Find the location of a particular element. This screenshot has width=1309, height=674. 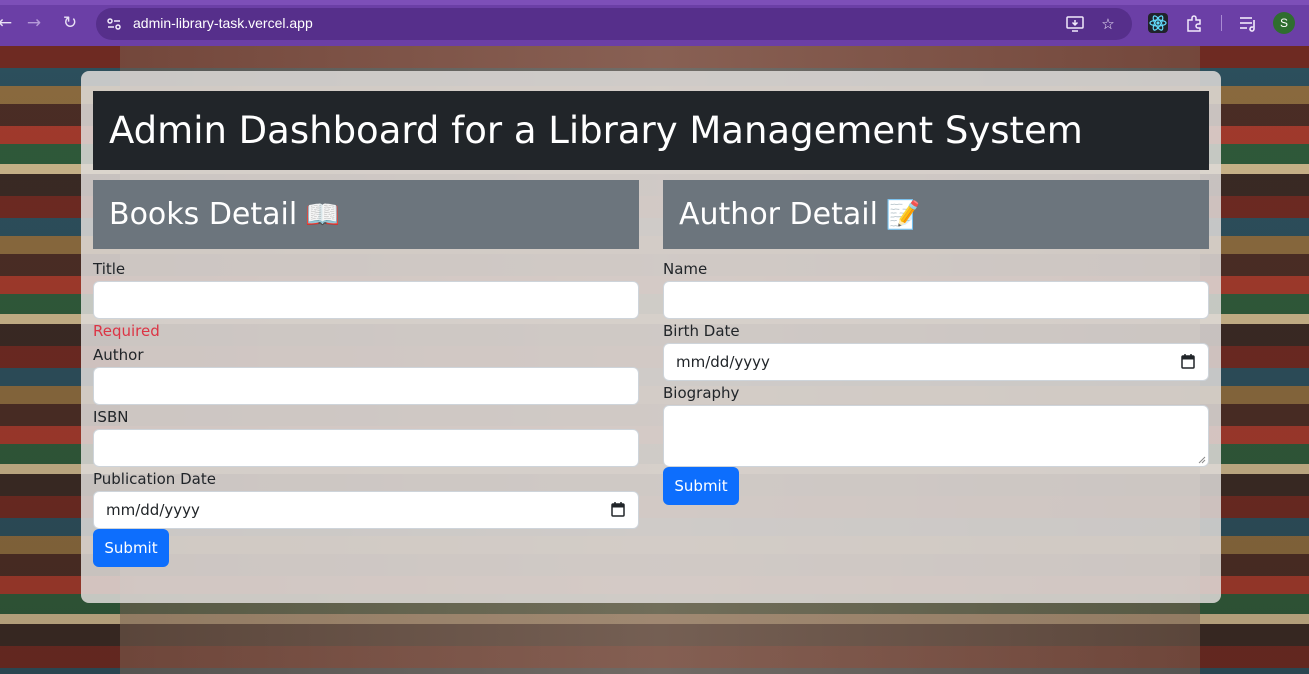

title-required-error: Required is located at coordinates (126, 331).